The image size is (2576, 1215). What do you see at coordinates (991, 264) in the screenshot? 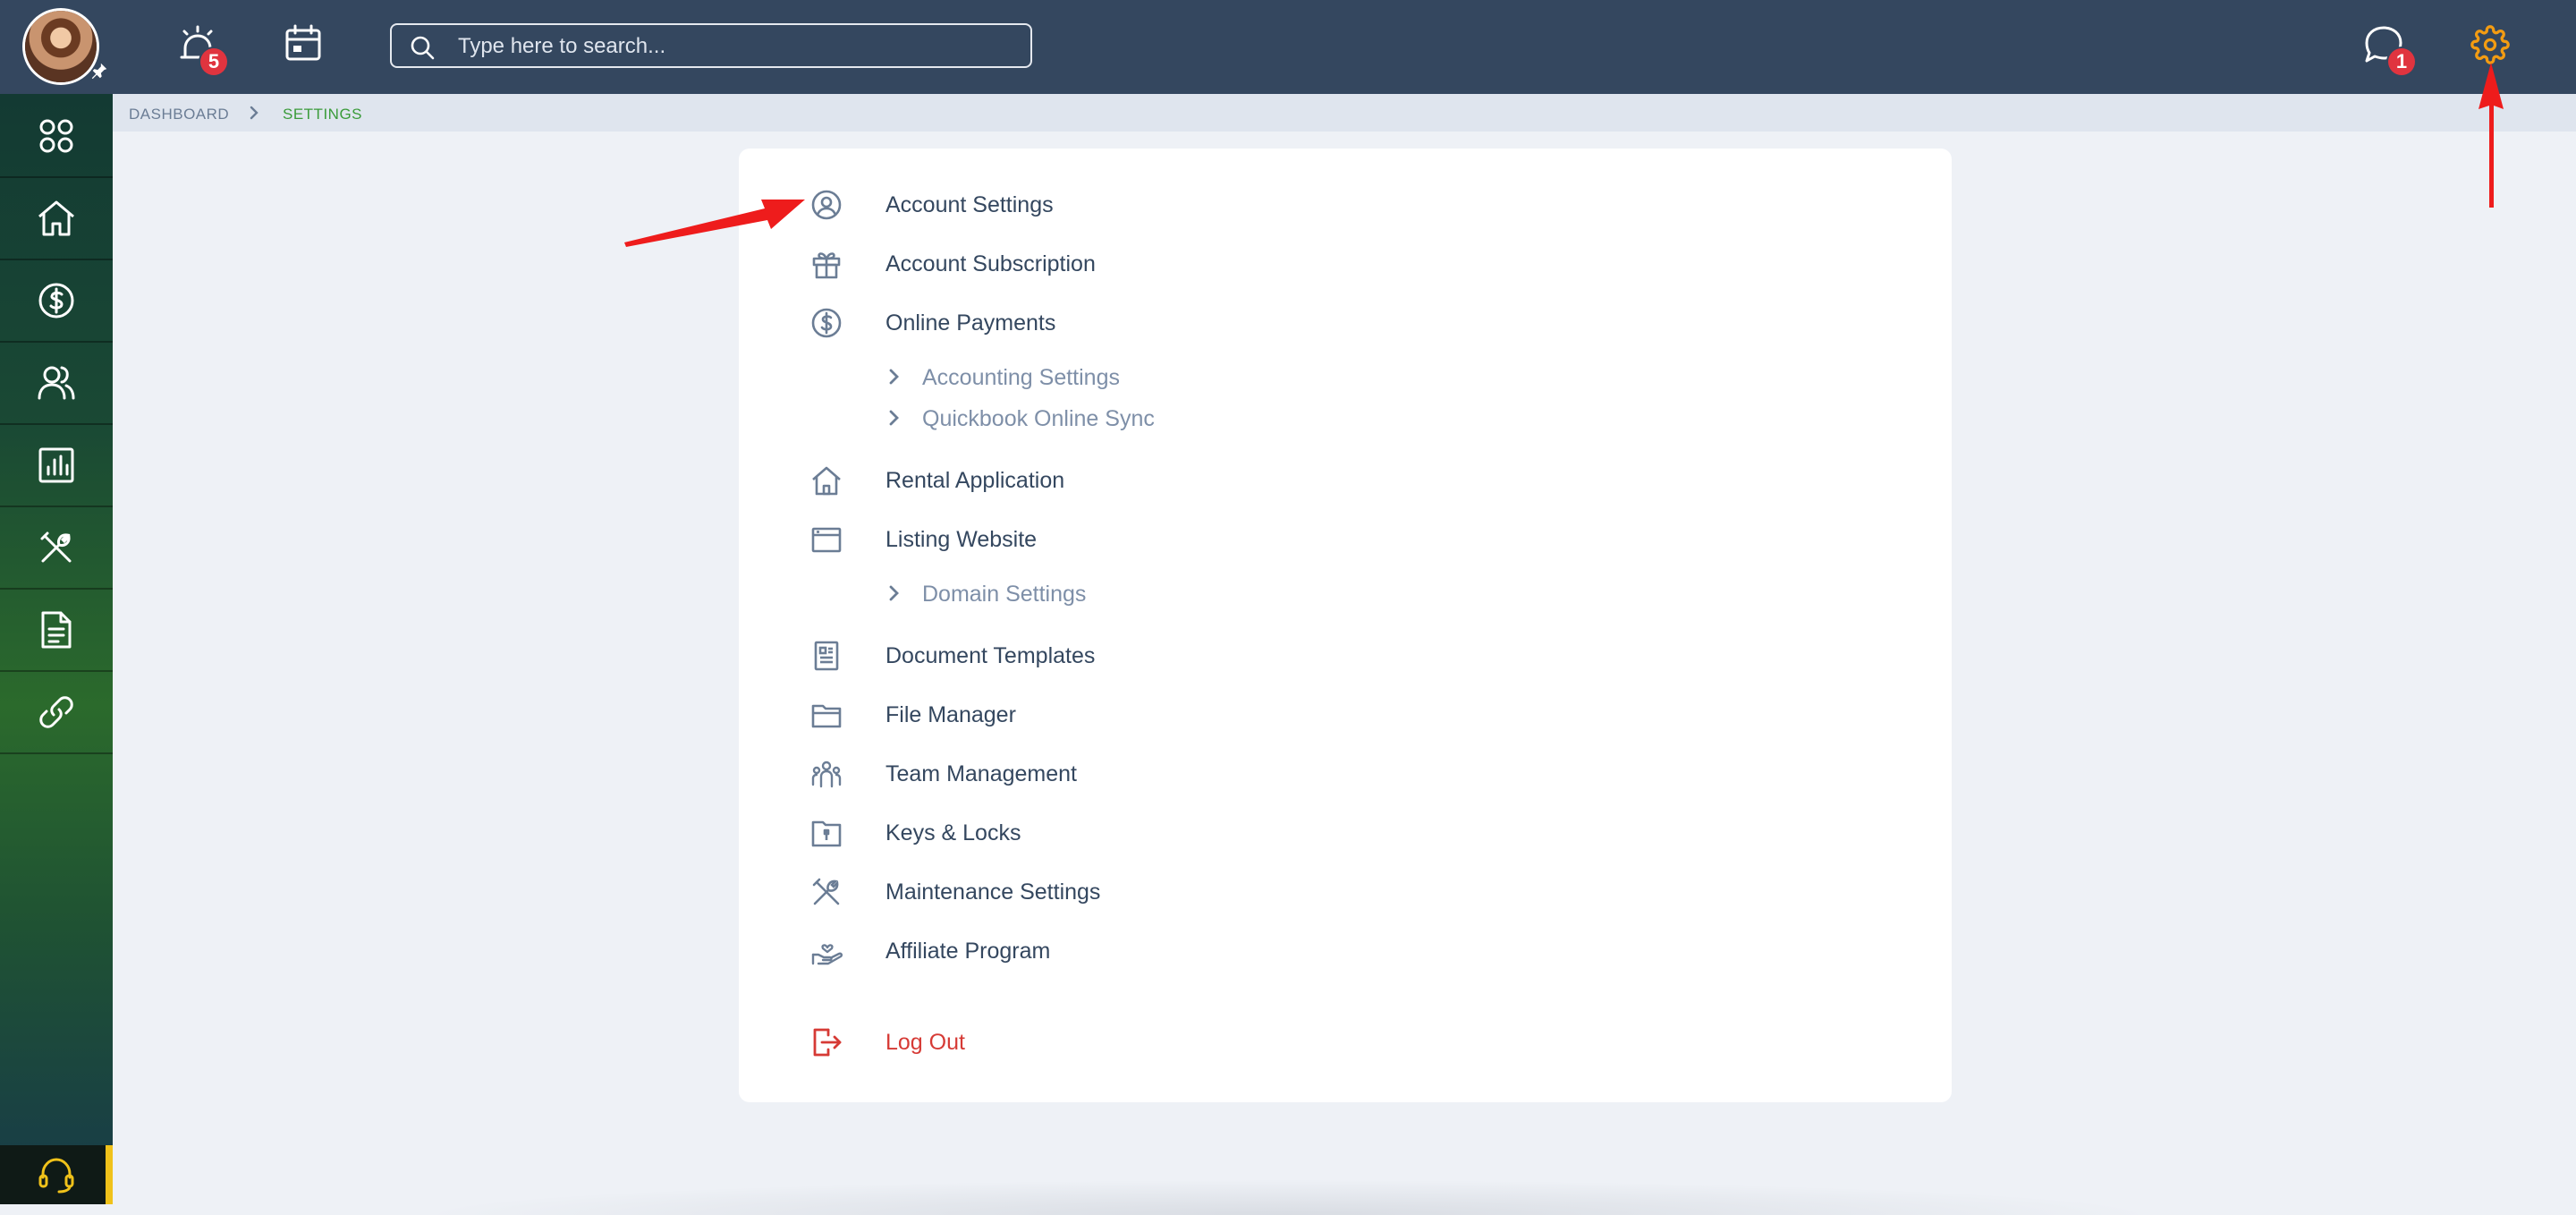
I see `menu-label: Account Subscription` at bounding box center [991, 264].